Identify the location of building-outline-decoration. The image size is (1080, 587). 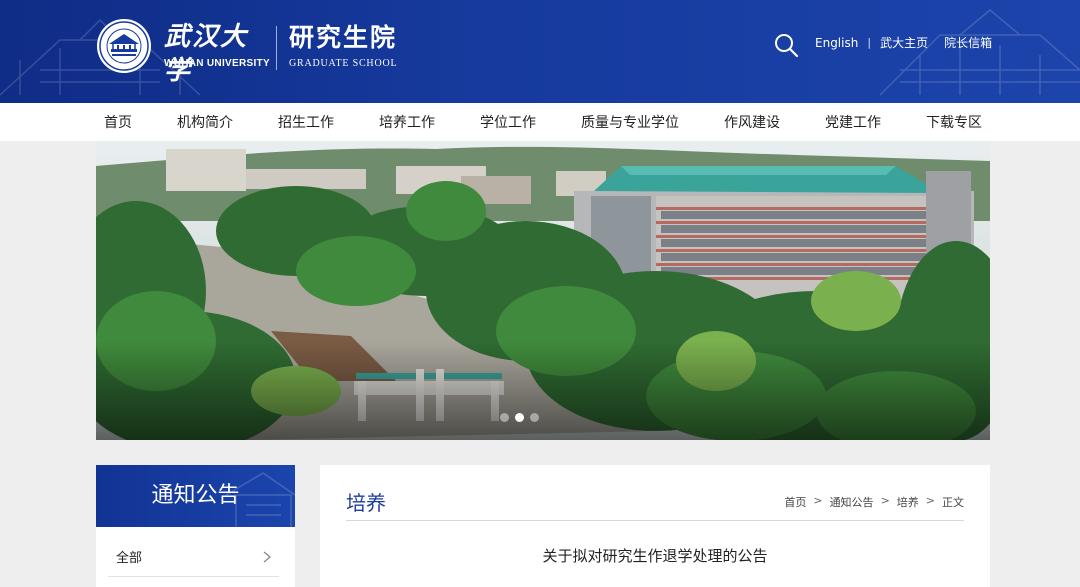
(540, 52).